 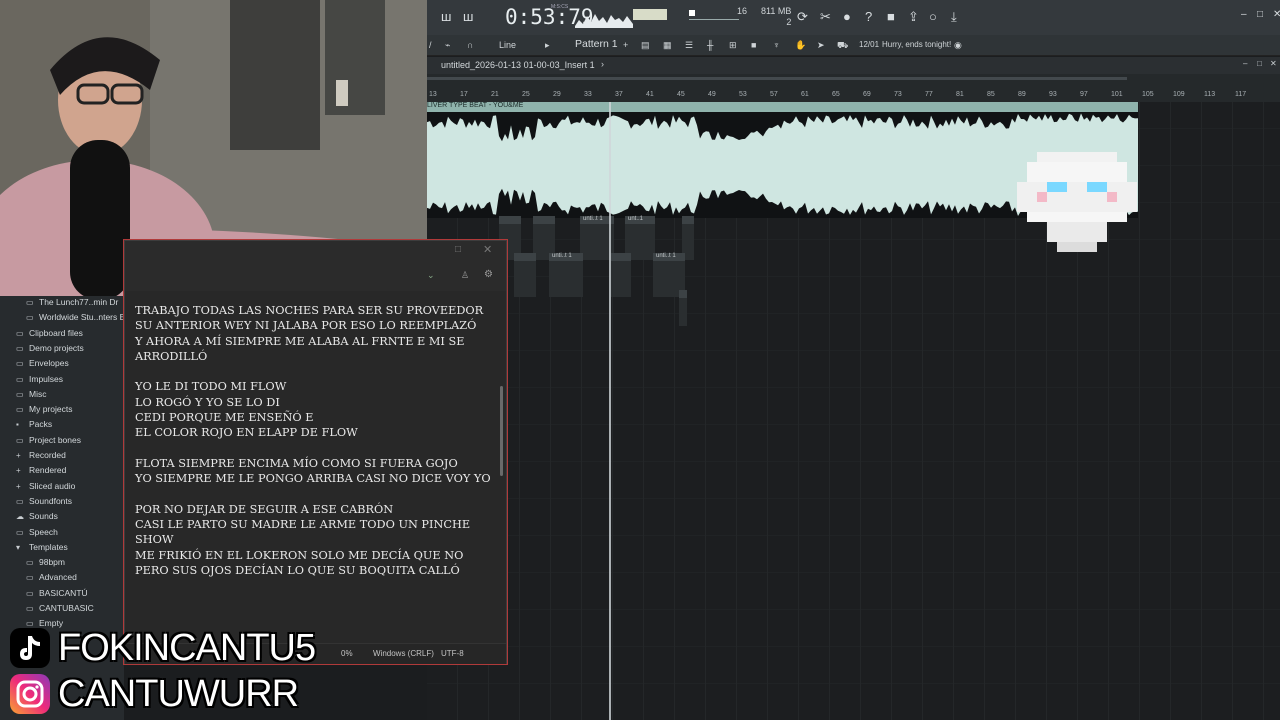 I want to click on cpu-value: 2, so click(x=789, y=22).